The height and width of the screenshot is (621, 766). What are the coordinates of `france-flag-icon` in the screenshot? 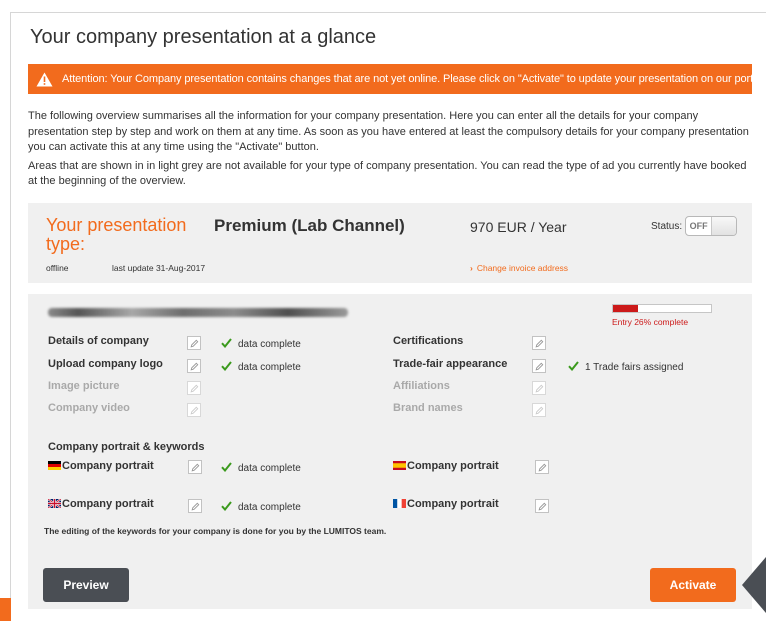 It's located at (399, 503).